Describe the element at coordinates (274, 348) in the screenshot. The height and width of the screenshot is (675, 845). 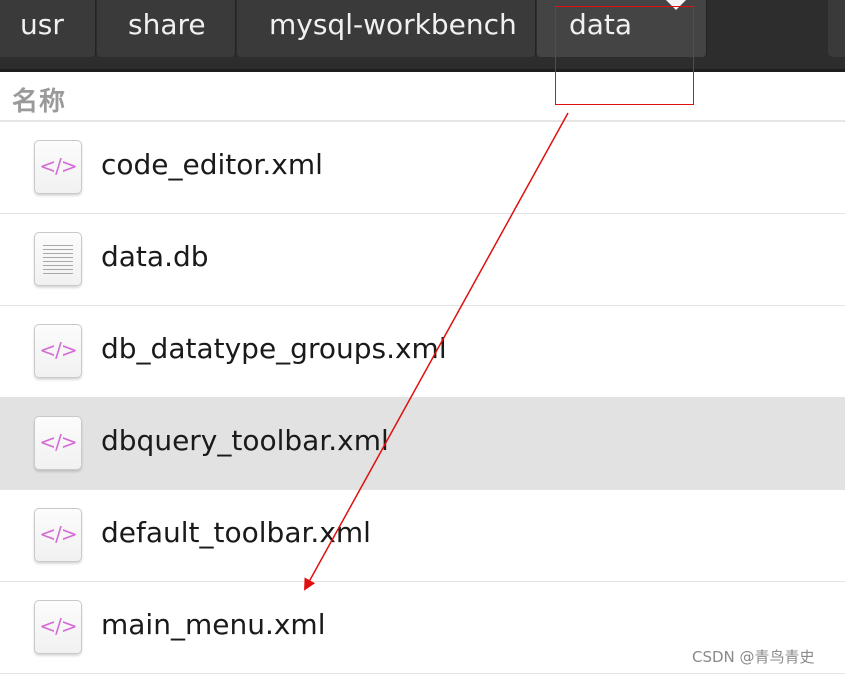
I see `file-name: db_datatype_groups.xml` at that location.